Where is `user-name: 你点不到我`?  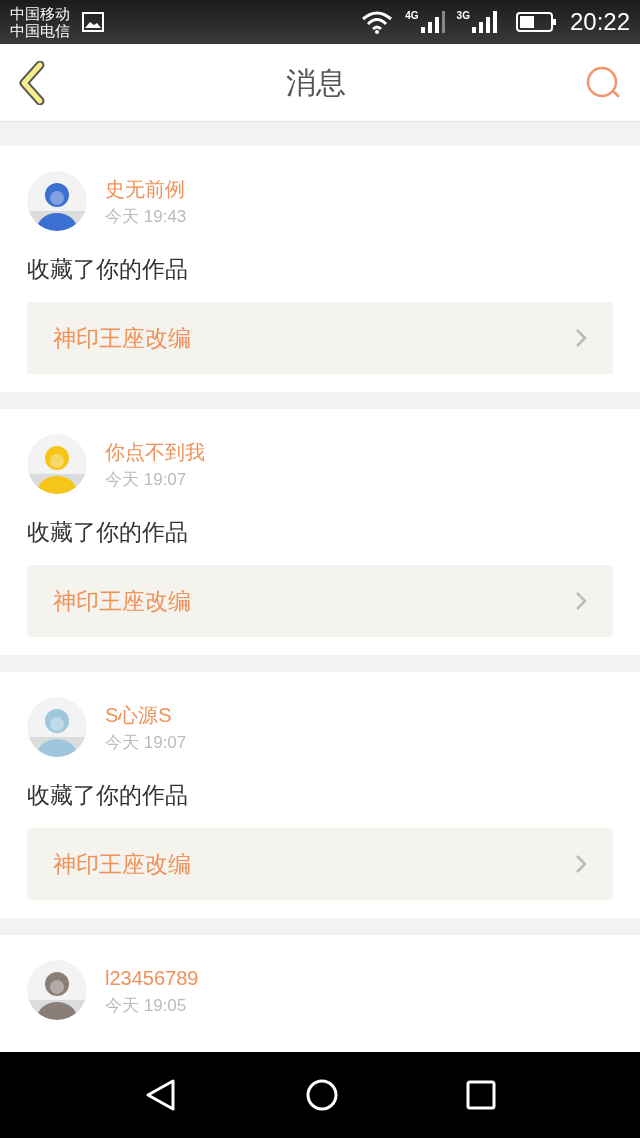 user-name: 你点不到我 is located at coordinates (155, 452).